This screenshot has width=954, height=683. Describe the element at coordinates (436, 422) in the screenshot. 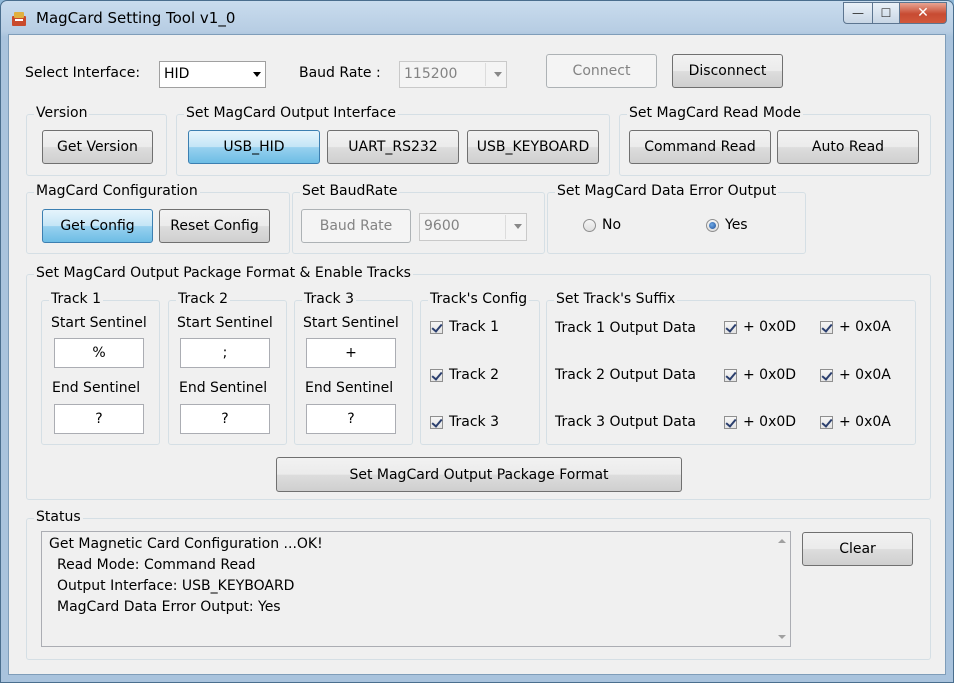

I see `track-3-enable-checkbox` at that location.